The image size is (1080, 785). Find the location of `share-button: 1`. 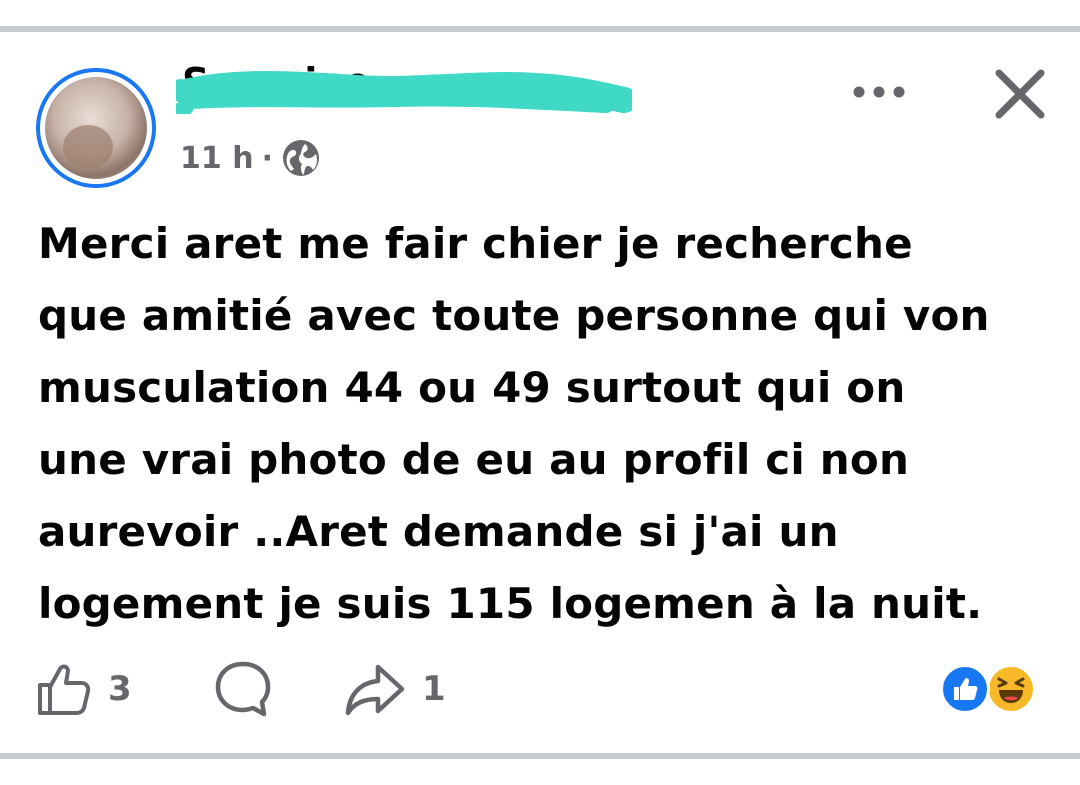

share-button: 1 is located at coordinates (395, 689).